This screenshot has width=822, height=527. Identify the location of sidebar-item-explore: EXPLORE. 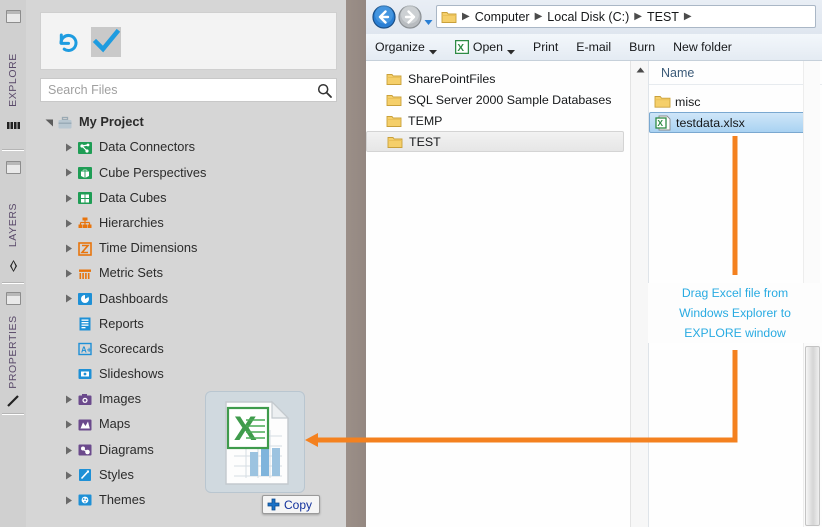
(13, 75).